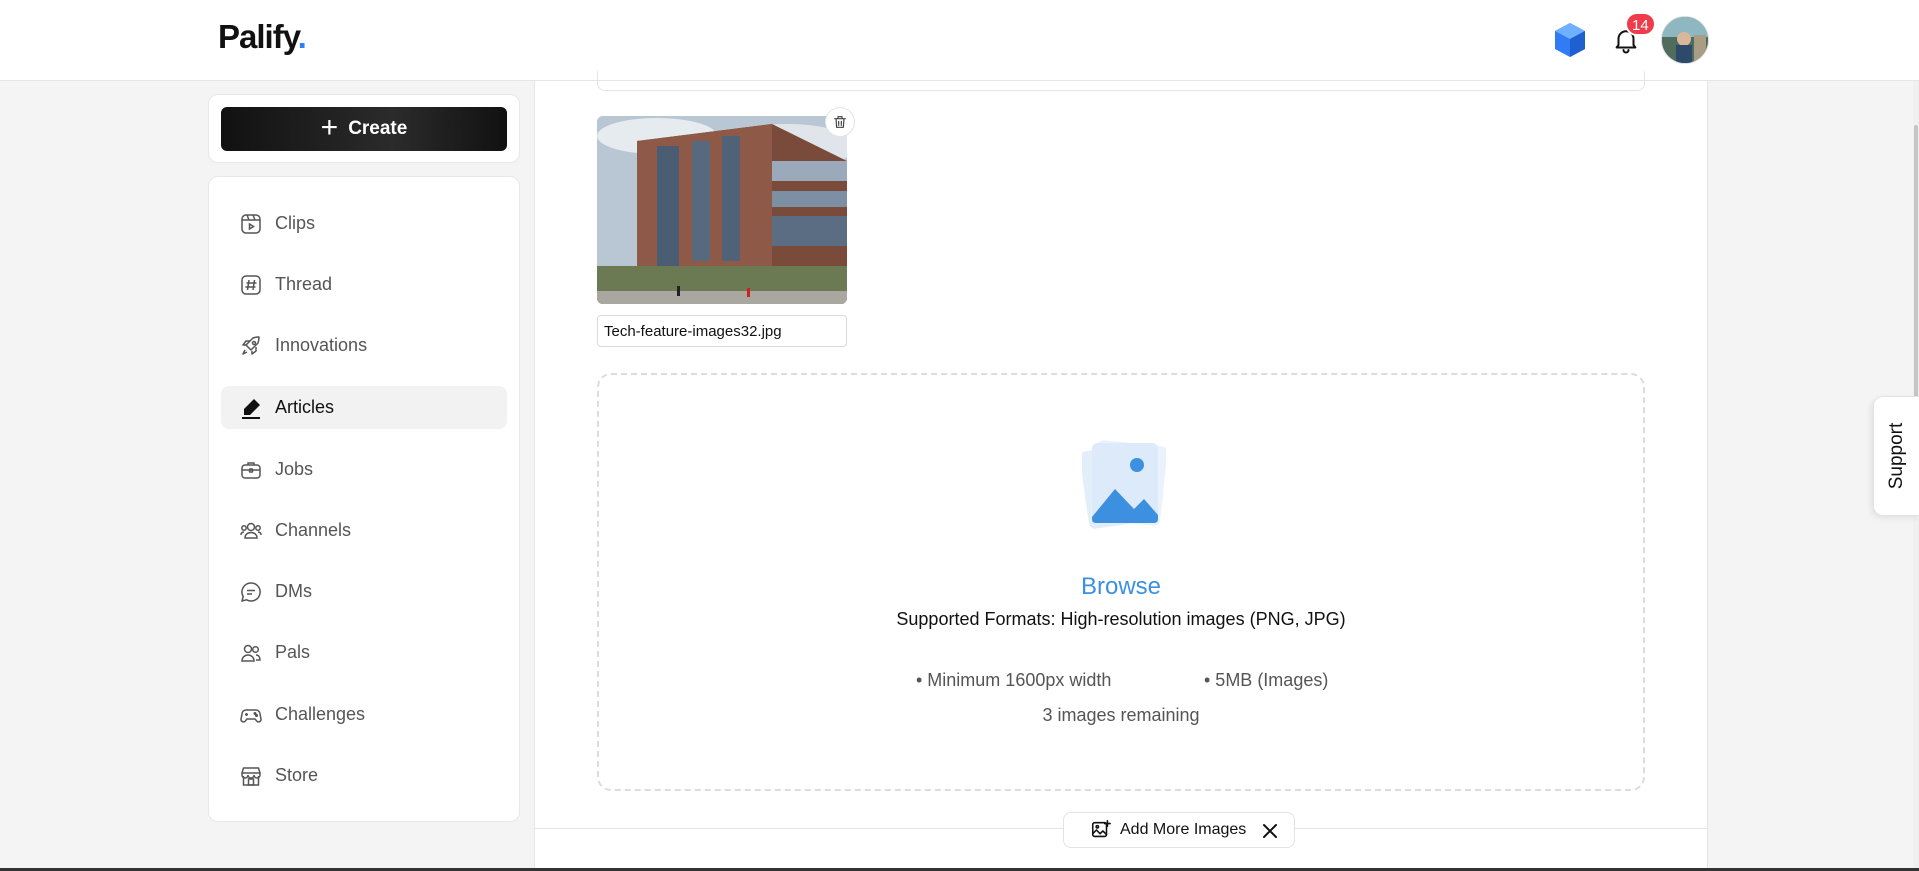  What do you see at coordinates (364, 775) in the screenshot?
I see `sidebar-item-store: Store` at bounding box center [364, 775].